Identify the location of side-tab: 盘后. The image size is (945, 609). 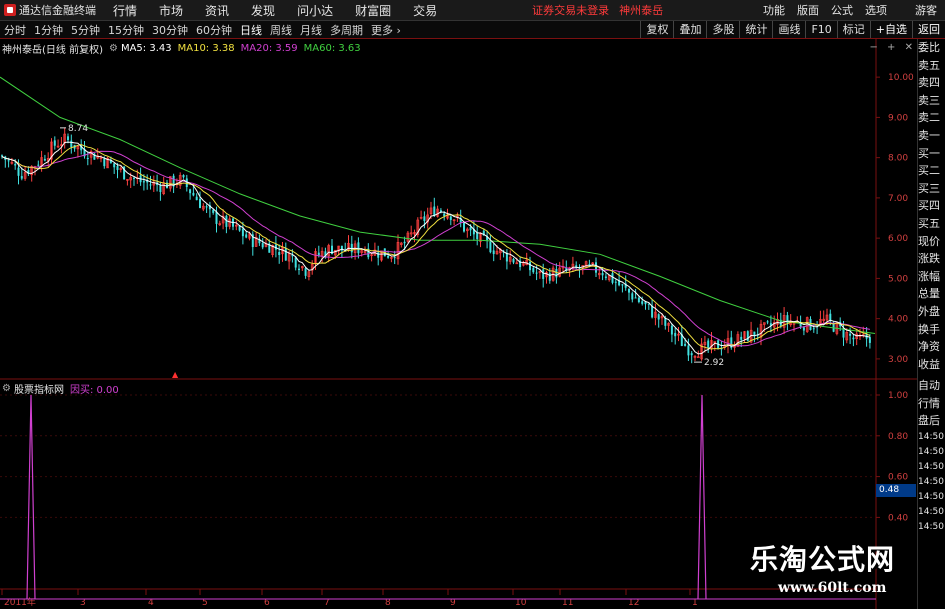
(931, 421).